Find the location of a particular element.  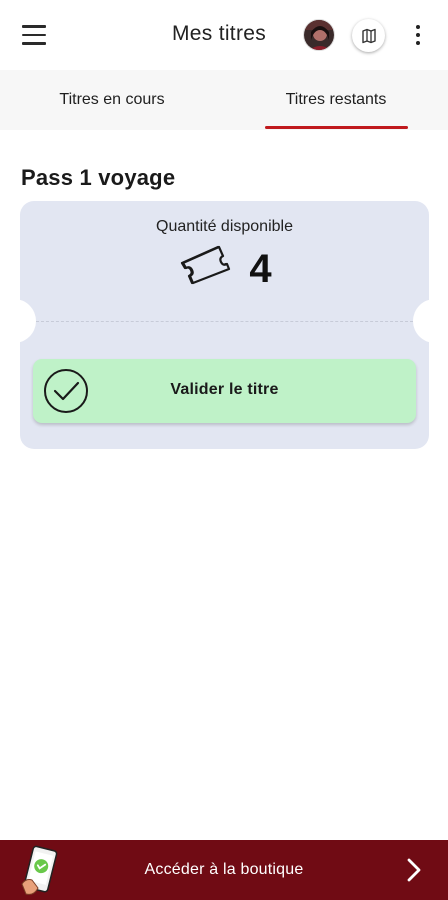

shop-button: Accéder à la boutique is located at coordinates (224, 870).